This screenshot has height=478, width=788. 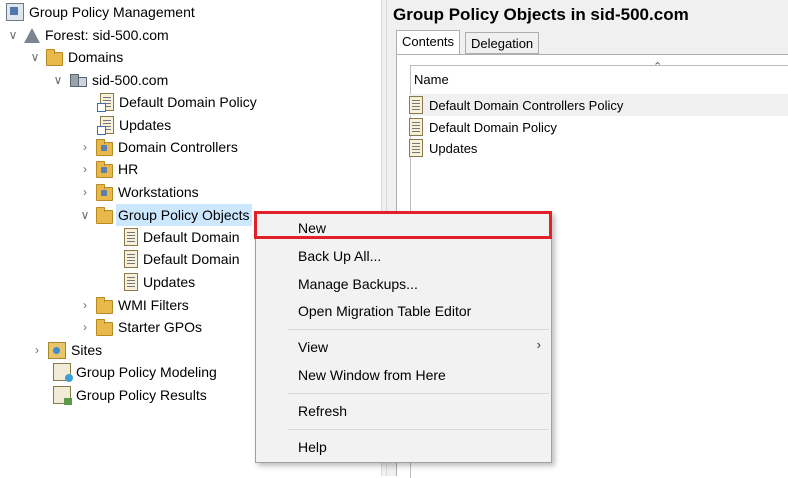 What do you see at coordinates (188, 102) in the screenshot?
I see `tree-label: Default Domain Policy` at bounding box center [188, 102].